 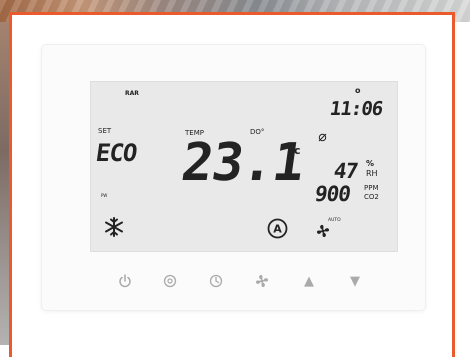 I want to click on clock-icon, so click(x=216, y=281).